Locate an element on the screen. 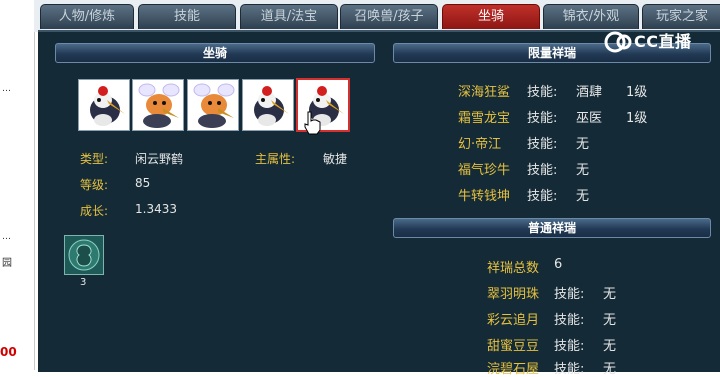  tab-outfit: 锦衣/外观 is located at coordinates (591, 16).